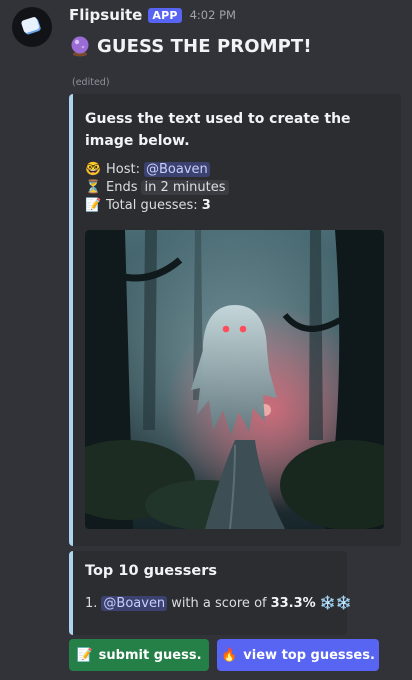 The image size is (412, 680). I want to click on bot-username: Flipsuite, so click(105, 15).